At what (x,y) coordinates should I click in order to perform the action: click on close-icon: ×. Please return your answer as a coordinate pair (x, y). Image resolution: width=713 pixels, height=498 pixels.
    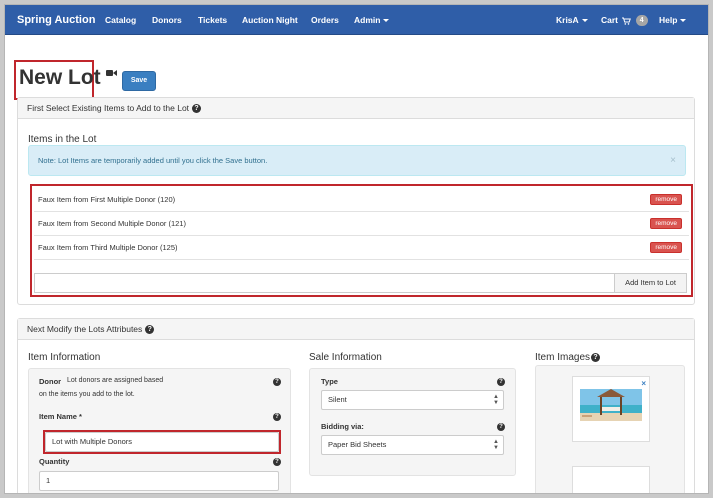
    Looking at the image, I should click on (673, 160).